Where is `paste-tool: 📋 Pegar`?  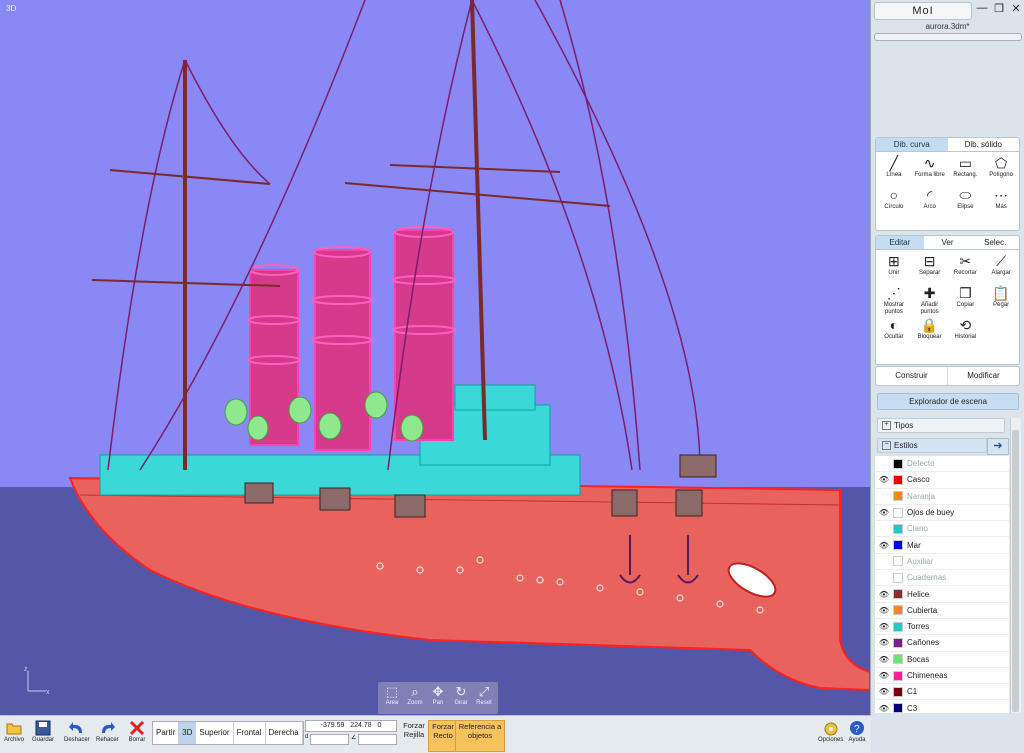
paste-tool: 📋 Pegar is located at coordinates (1001, 300).